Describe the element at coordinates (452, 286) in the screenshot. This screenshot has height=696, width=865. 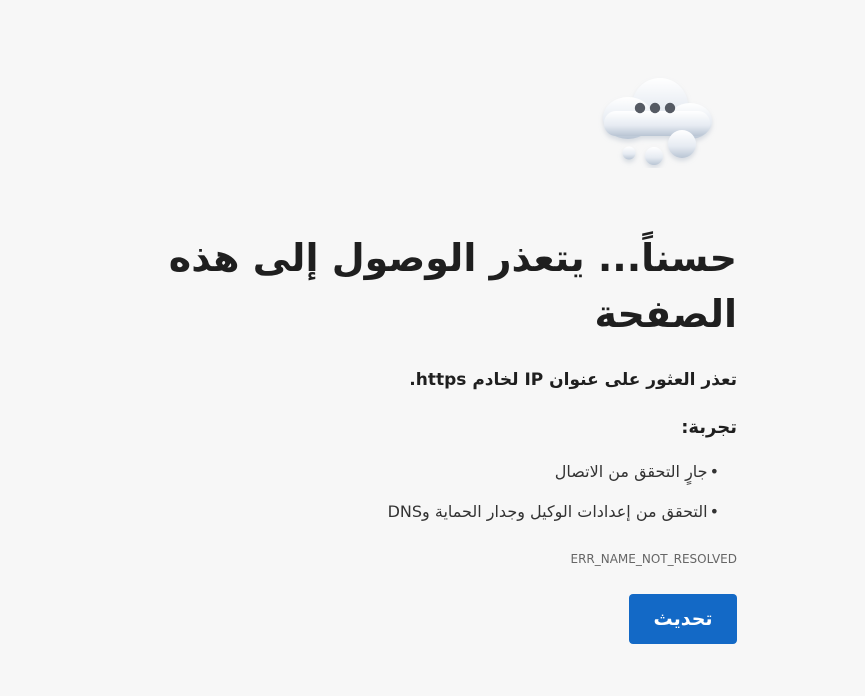
I see `page-title: حسناً... يتعذر الوصول إلى هذه الصفحة` at that location.